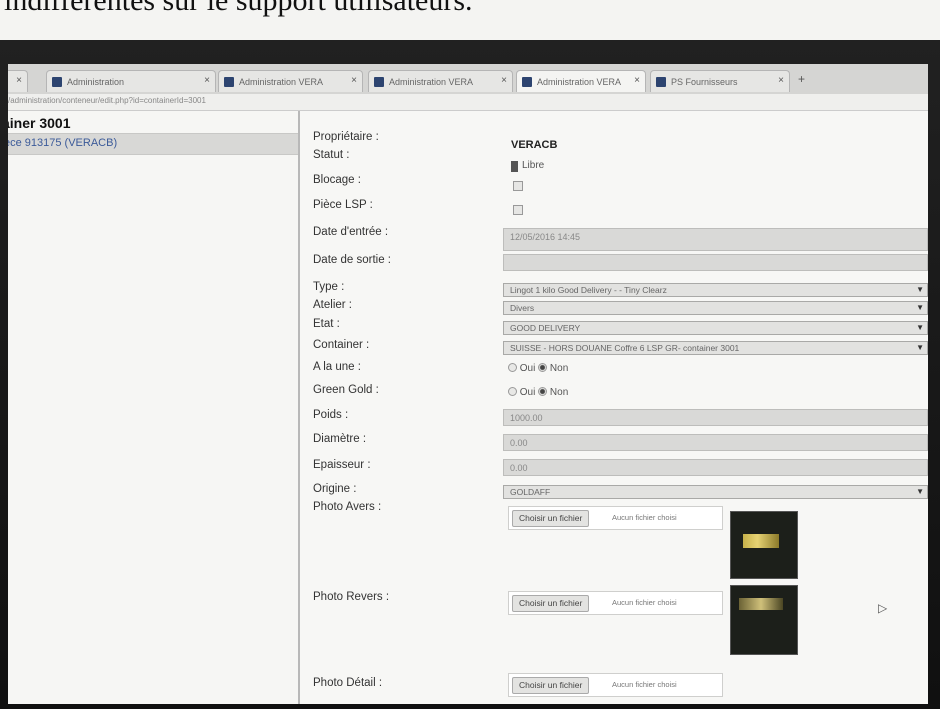 Image resolution: width=940 pixels, height=709 pixels. I want to click on label-type: Type :, so click(329, 287).